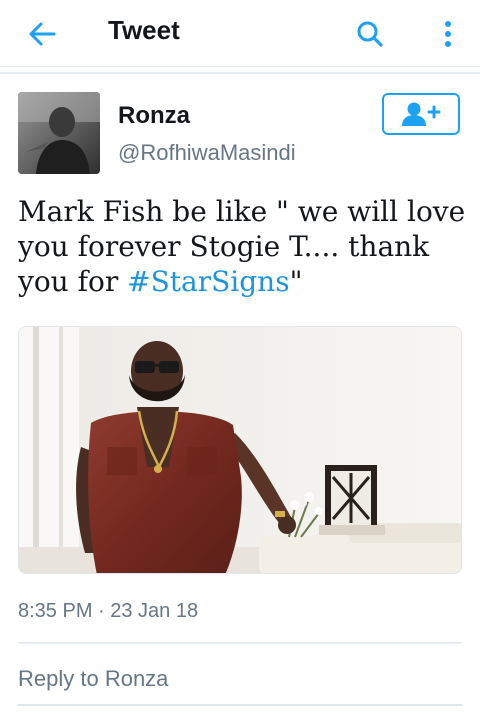  I want to click on header-divider, so click(240, 73).